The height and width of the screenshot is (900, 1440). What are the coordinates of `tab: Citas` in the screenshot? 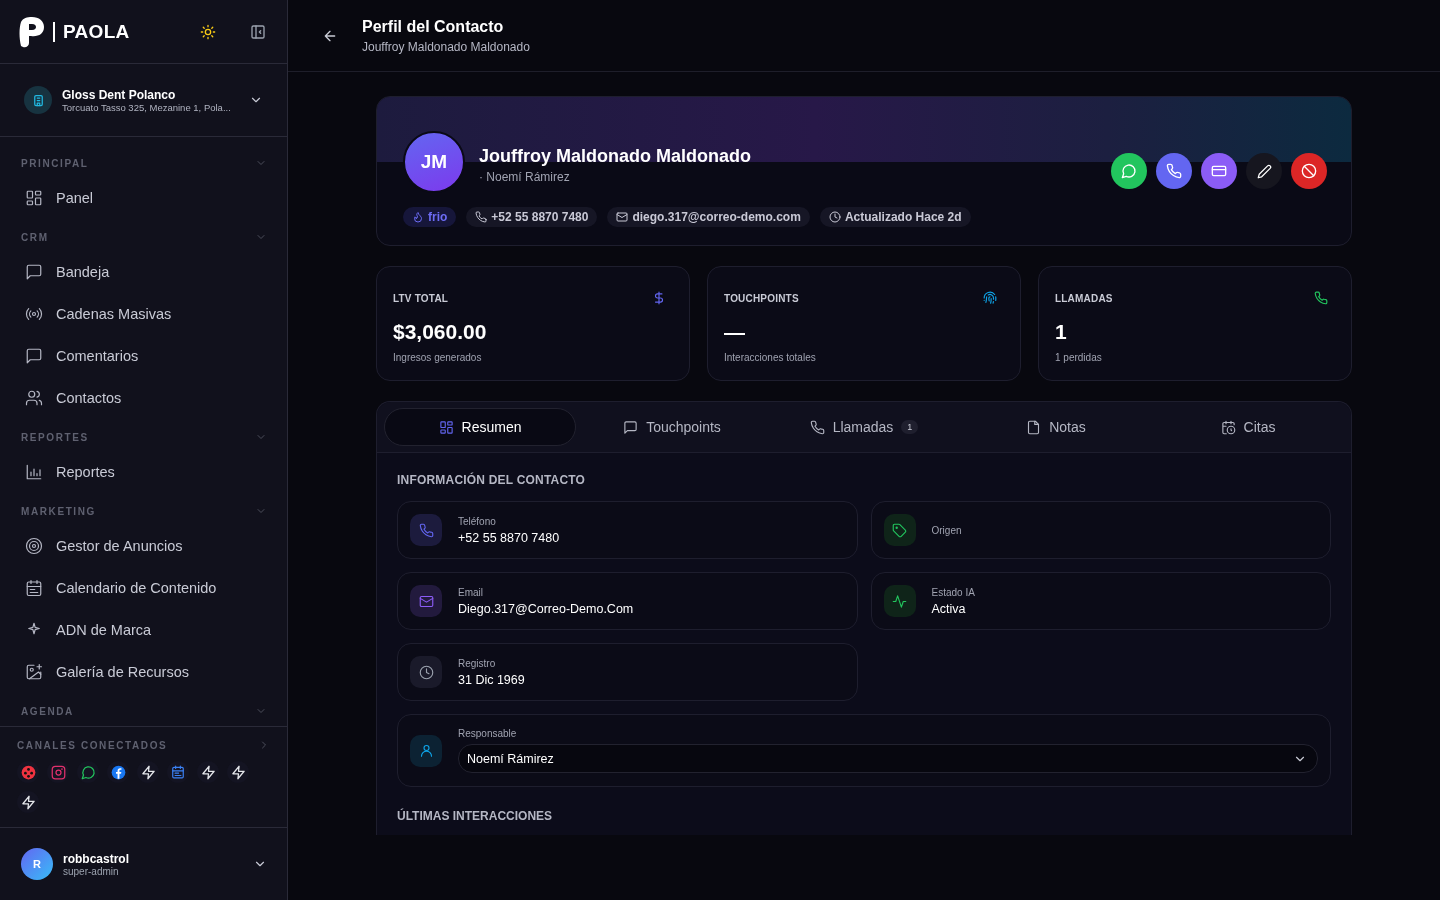 It's located at (1248, 427).